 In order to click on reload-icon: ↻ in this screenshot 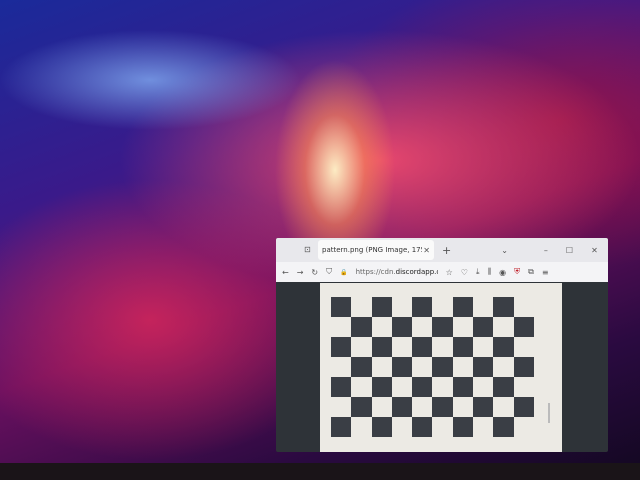, I will do `click(314, 272)`.